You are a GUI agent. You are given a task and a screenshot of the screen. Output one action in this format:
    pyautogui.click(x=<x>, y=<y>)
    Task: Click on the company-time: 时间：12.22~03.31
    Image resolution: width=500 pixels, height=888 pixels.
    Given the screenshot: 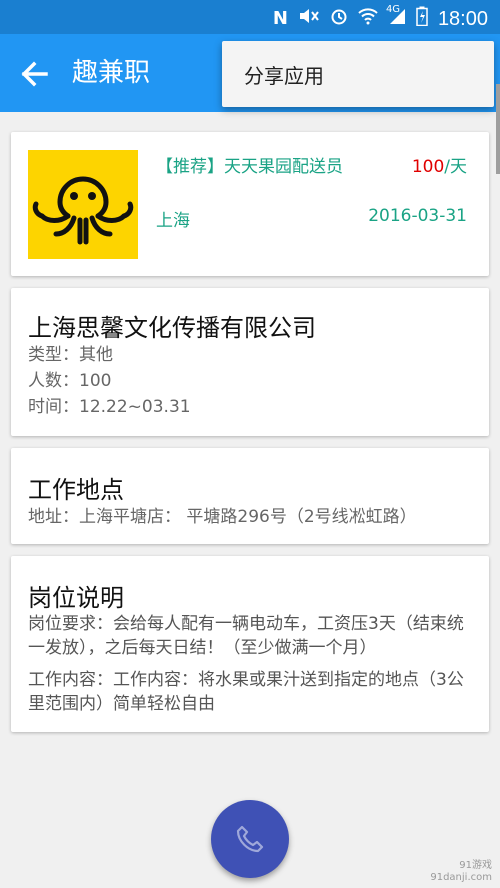 What is the action you would take?
    pyautogui.click(x=109, y=407)
    